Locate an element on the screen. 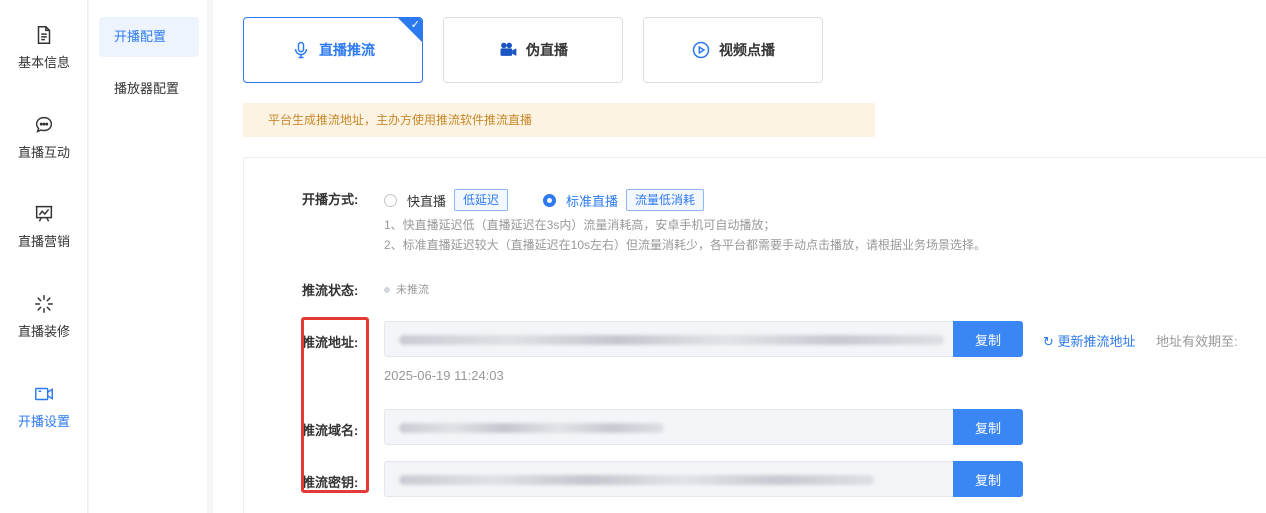  mode-label: 视频点播 is located at coordinates (747, 50).